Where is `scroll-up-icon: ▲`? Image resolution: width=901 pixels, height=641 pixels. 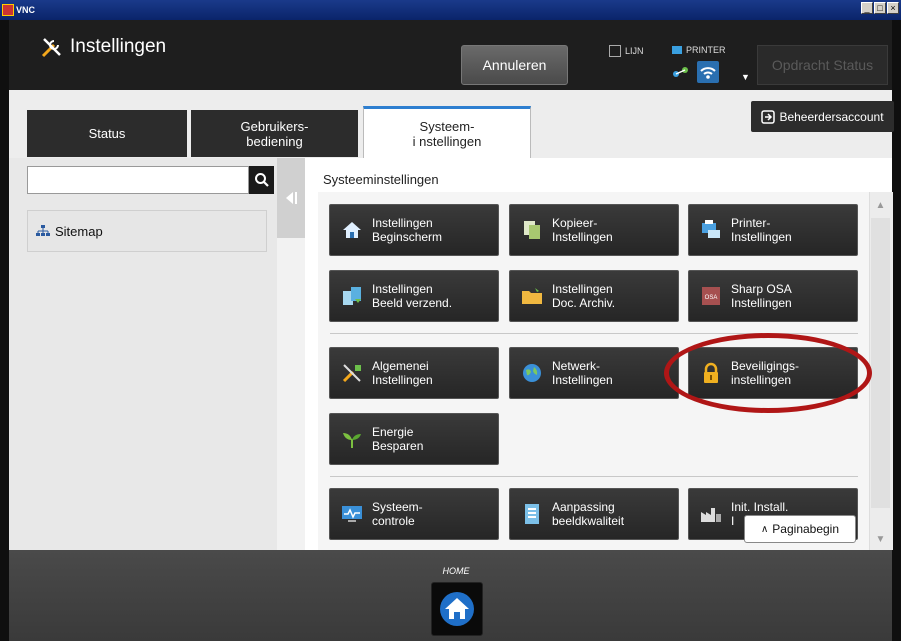
scroll-up-icon: ▲ is located at coordinates (880, 205).